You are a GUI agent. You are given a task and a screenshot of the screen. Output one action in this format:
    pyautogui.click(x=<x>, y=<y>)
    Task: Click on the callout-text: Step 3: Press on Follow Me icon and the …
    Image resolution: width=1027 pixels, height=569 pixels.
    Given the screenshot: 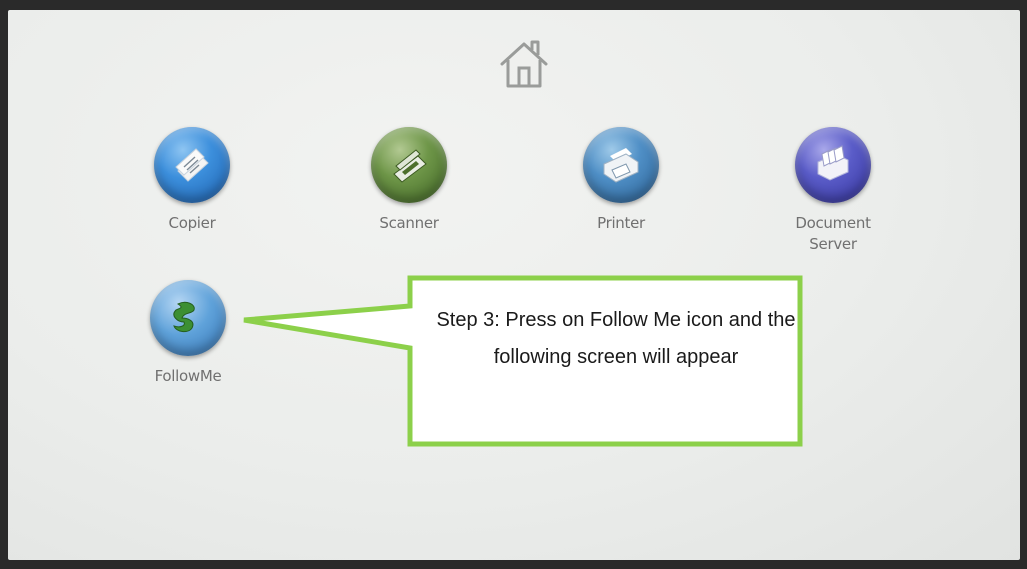 What is the action you would take?
    pyautogui.click(x=616, y=338)
    